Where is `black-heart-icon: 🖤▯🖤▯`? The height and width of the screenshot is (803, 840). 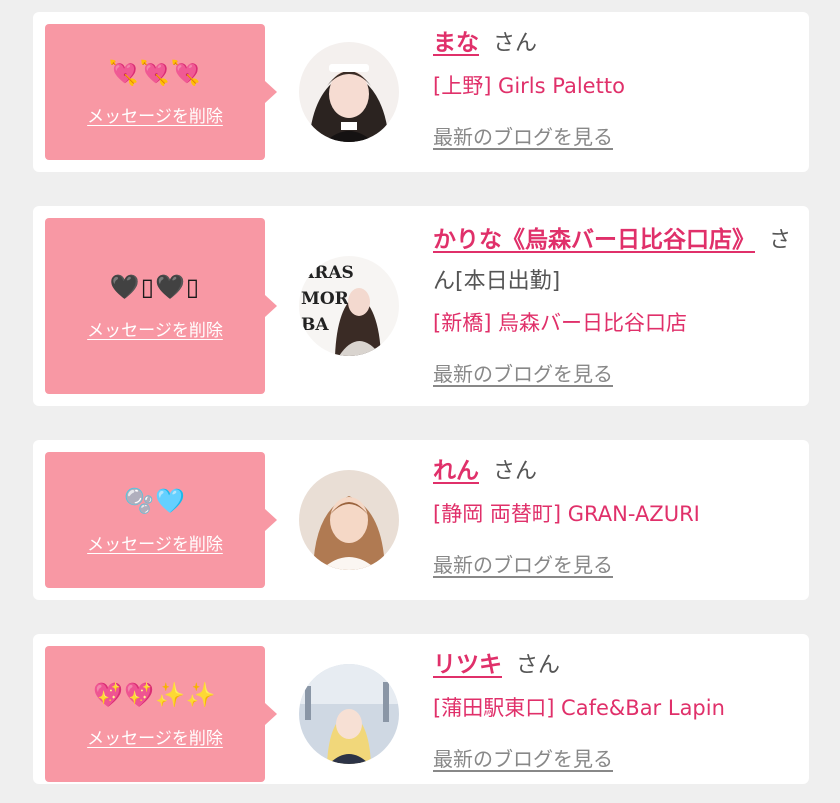 black-heart-icon: 🖤▯🖤▯ is located at coordinates (155, 286).